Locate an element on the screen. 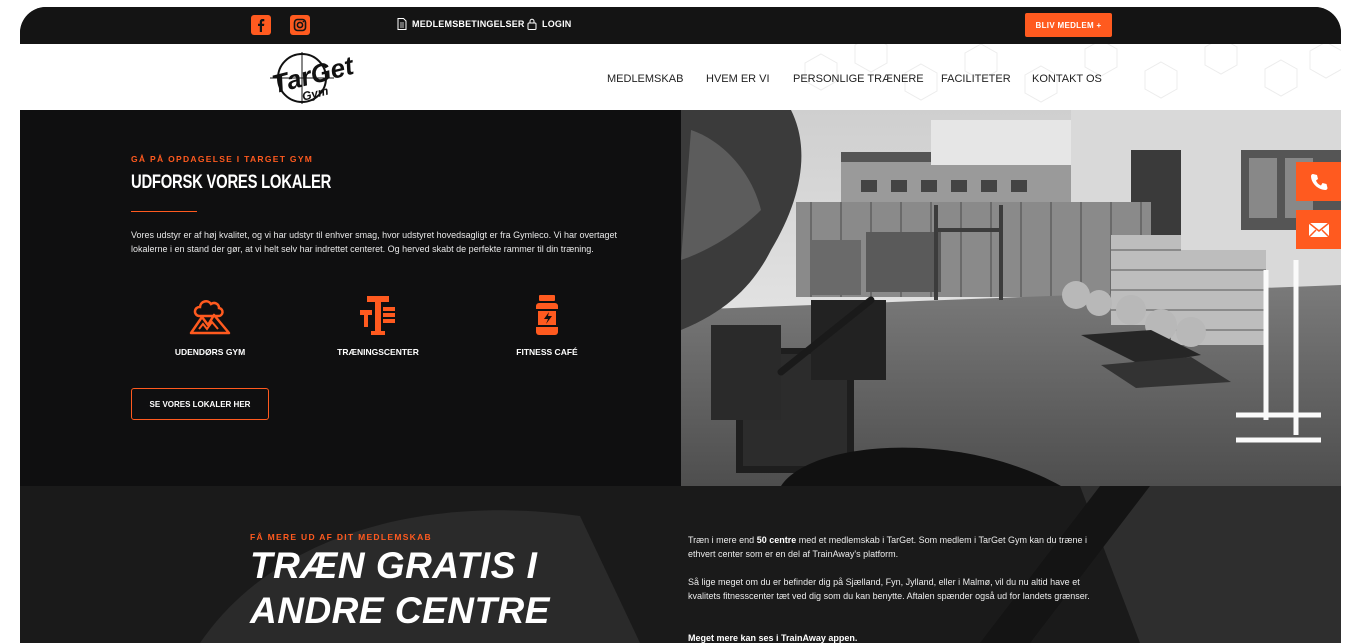  feature-label-training: TRÆNINGSCENTER is located at coordinates (378, 352).